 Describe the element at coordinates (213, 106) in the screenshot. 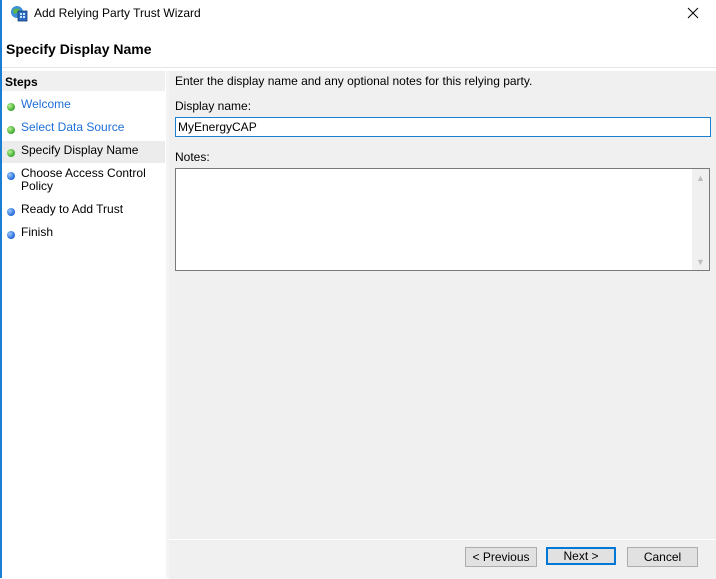

I see `display-name-label: Display name:` at that location.